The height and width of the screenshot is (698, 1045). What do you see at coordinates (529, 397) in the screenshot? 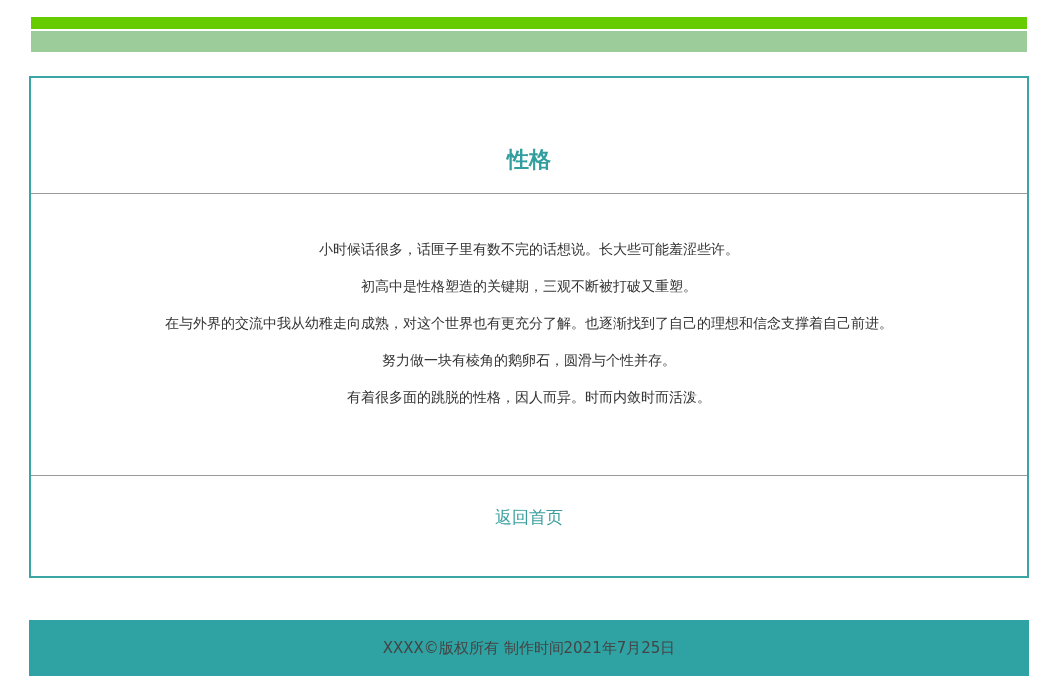
I see `paragraph: 有着很多面的跳脱的性格，因人而异。时而内敛时而活泼。` at bounding box center [529, 397].